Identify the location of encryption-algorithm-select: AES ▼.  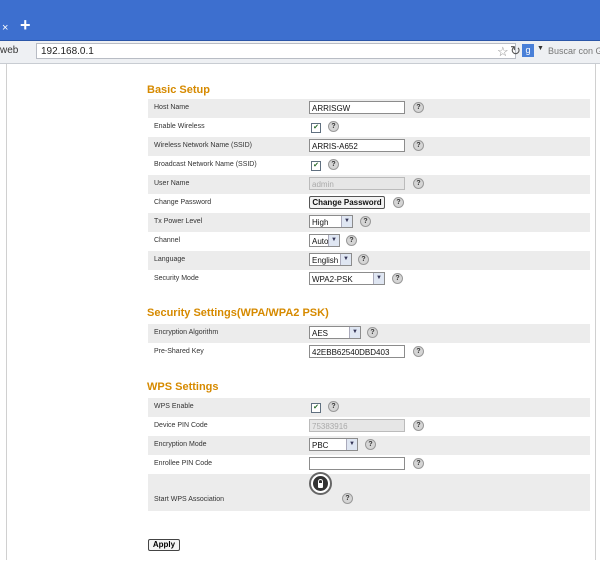
(335, 332).